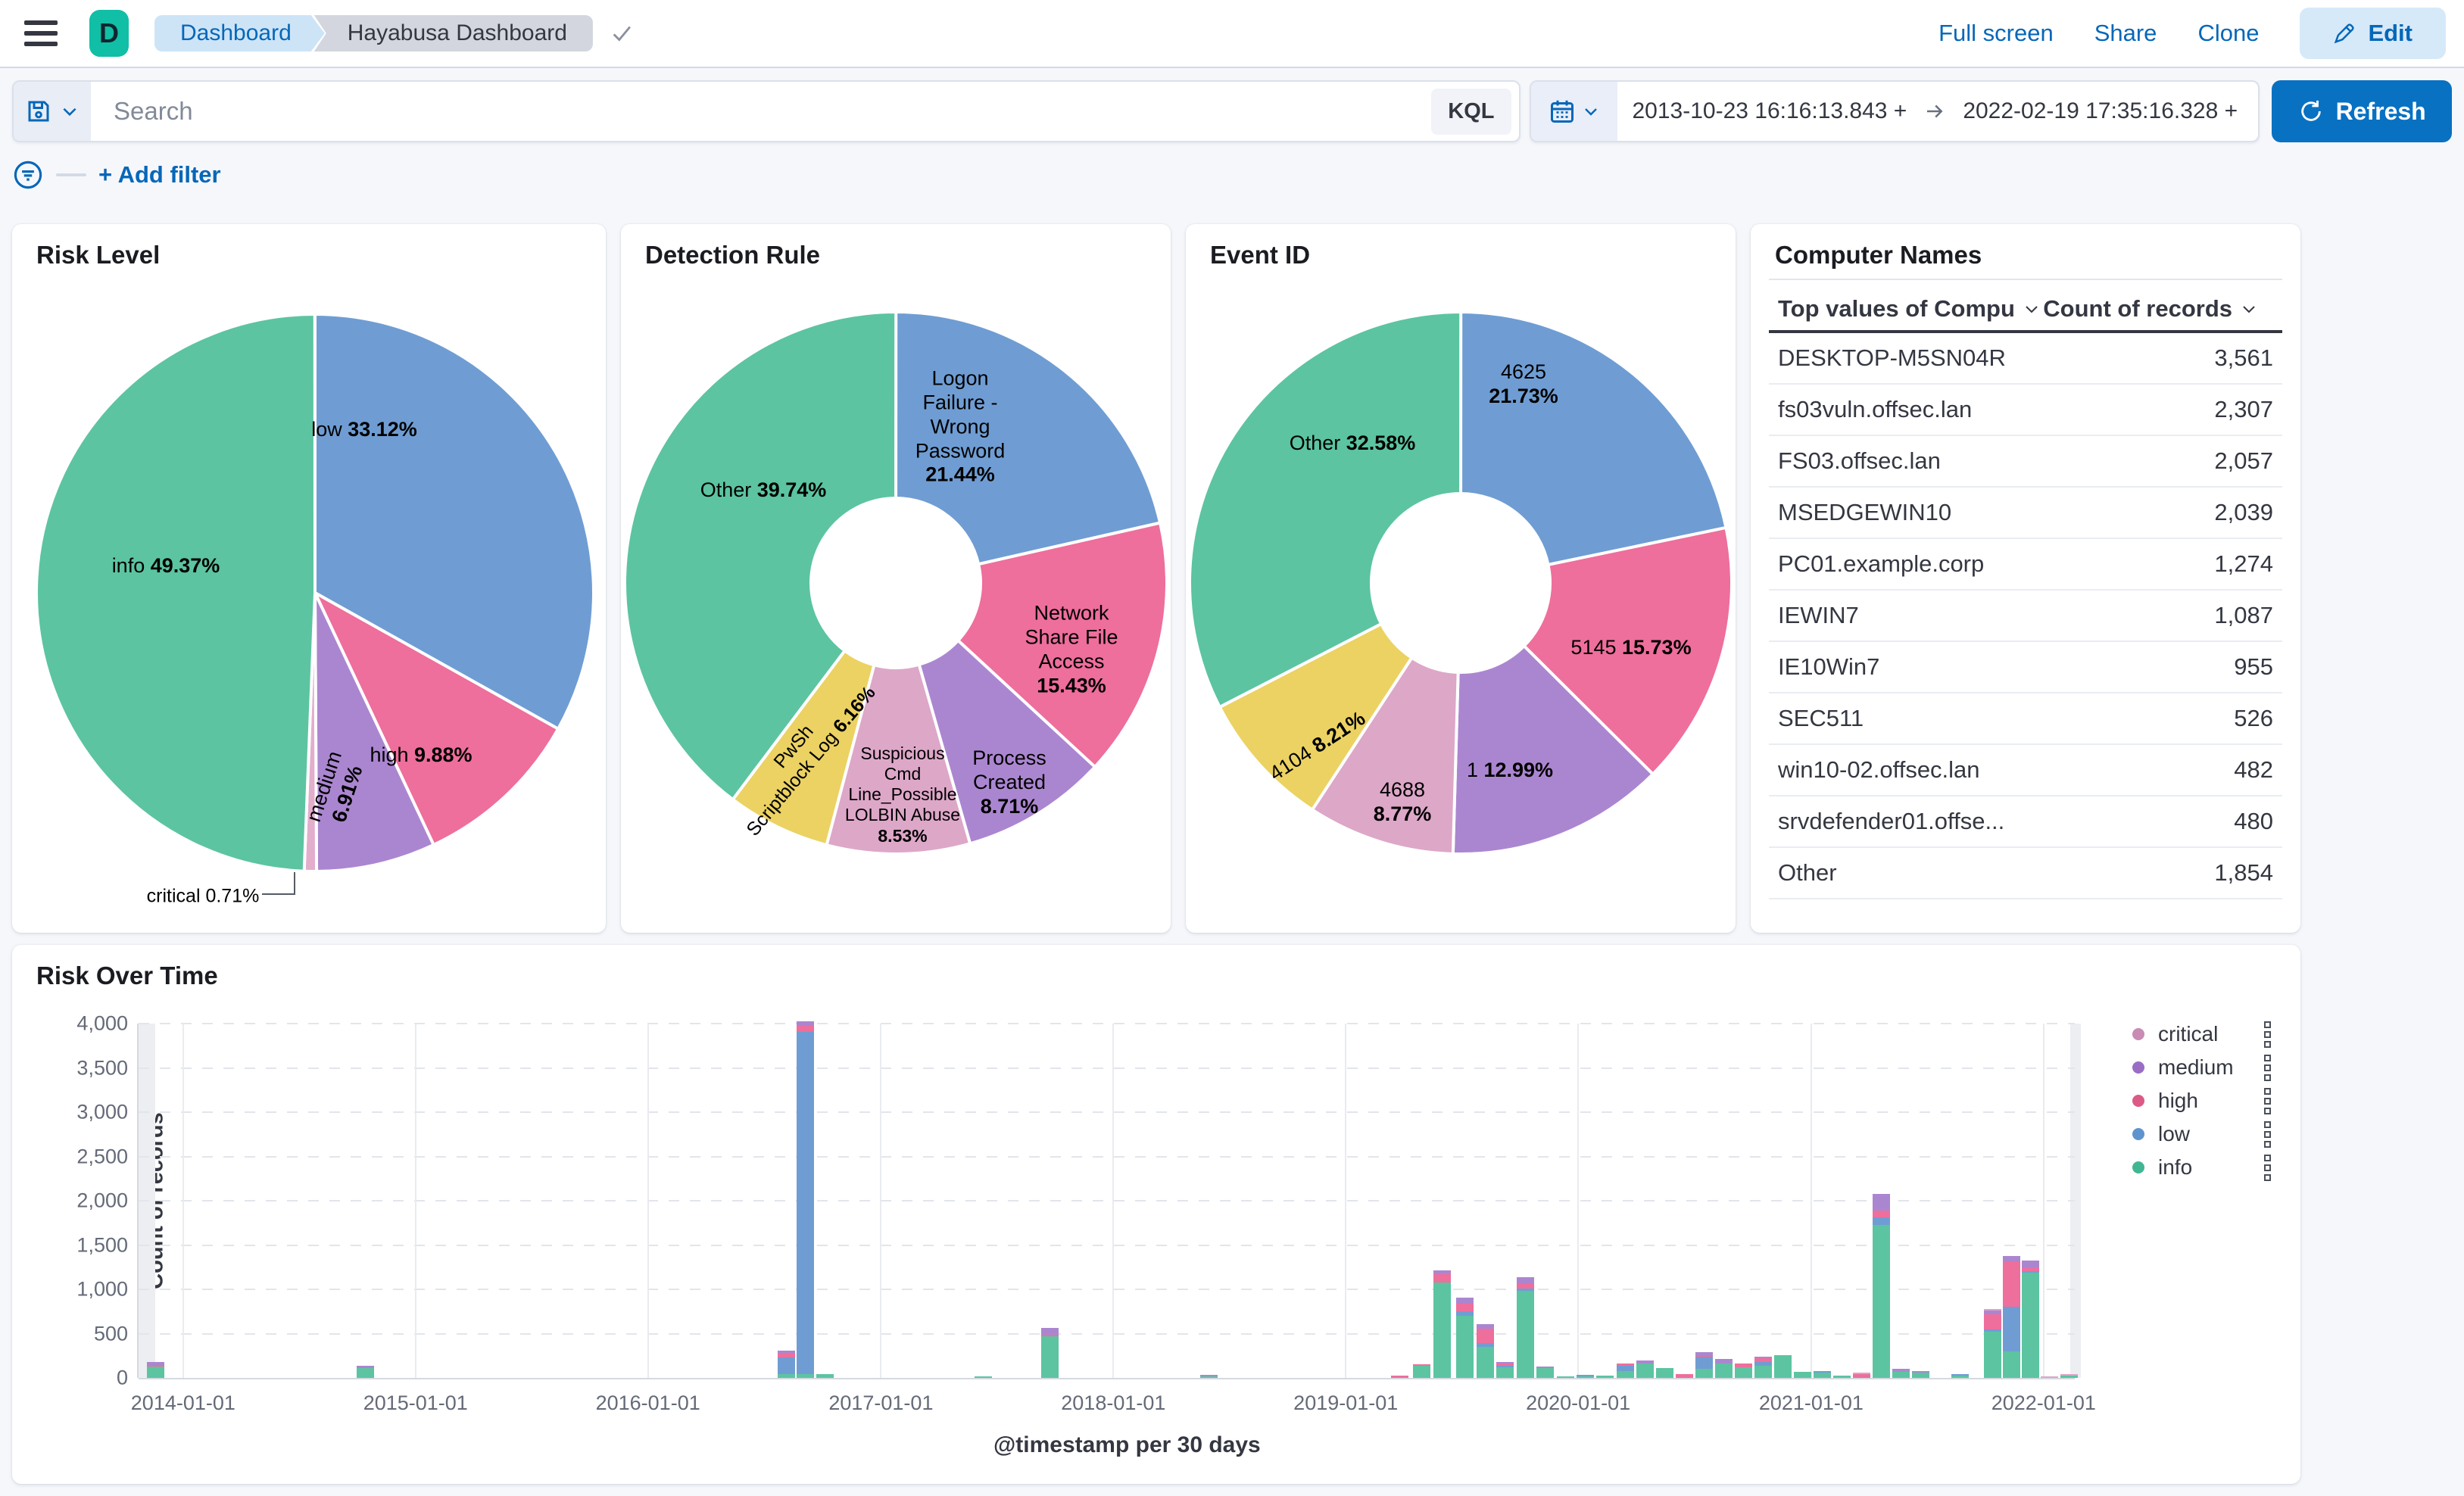 This screenshot has width=2464, height=1496. I want to click on table-row: MSEDGEWIN10 2,039, so click(2026, 513).